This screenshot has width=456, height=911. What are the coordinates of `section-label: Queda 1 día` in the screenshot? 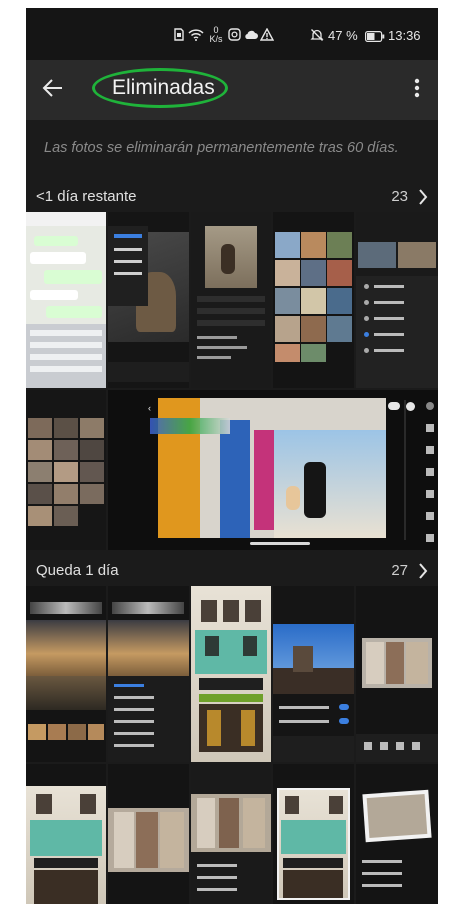 It's located at (77, 570).